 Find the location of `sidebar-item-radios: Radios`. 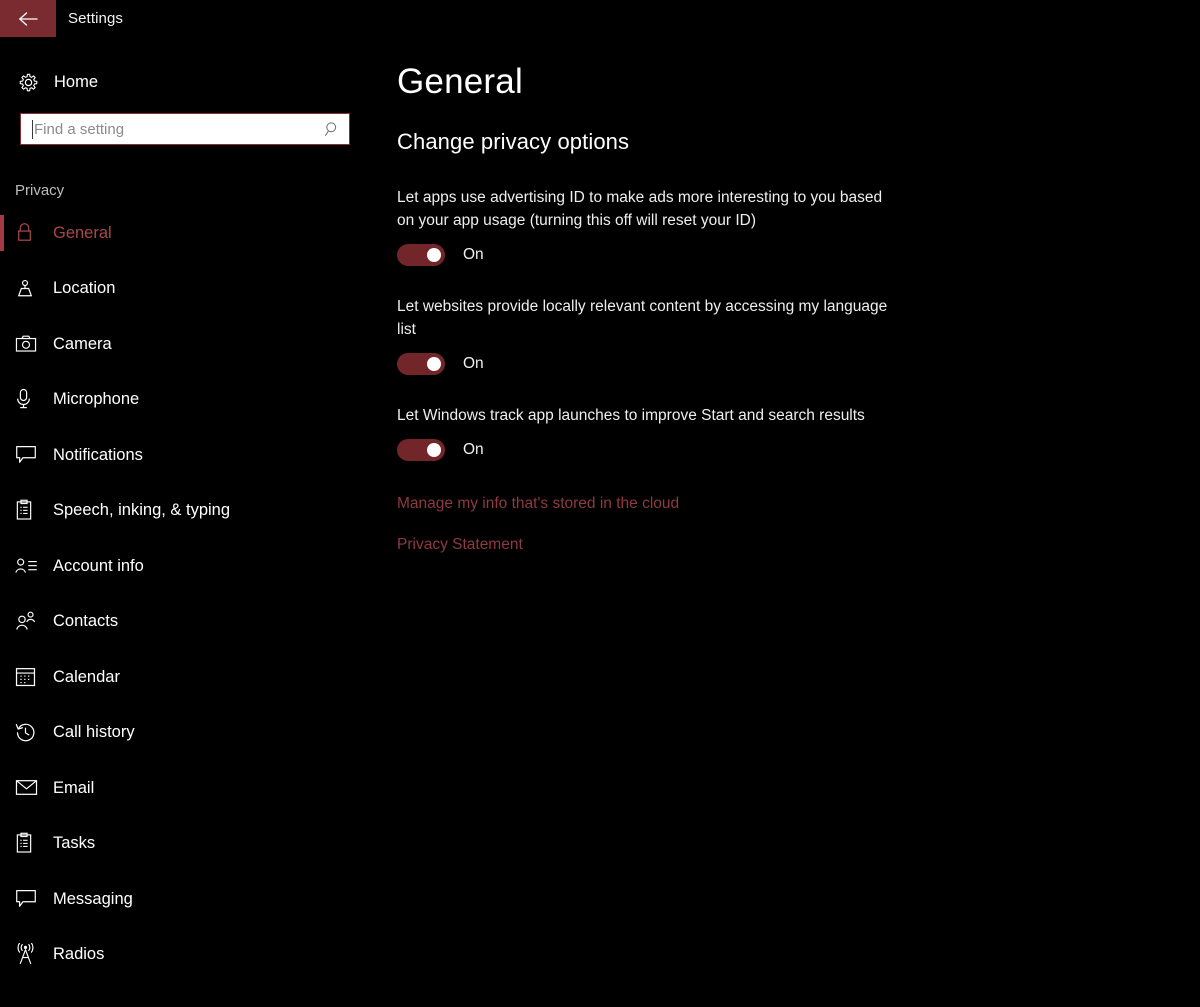

sidebar-item-radios: Radios is located at coordinates (190, 955).